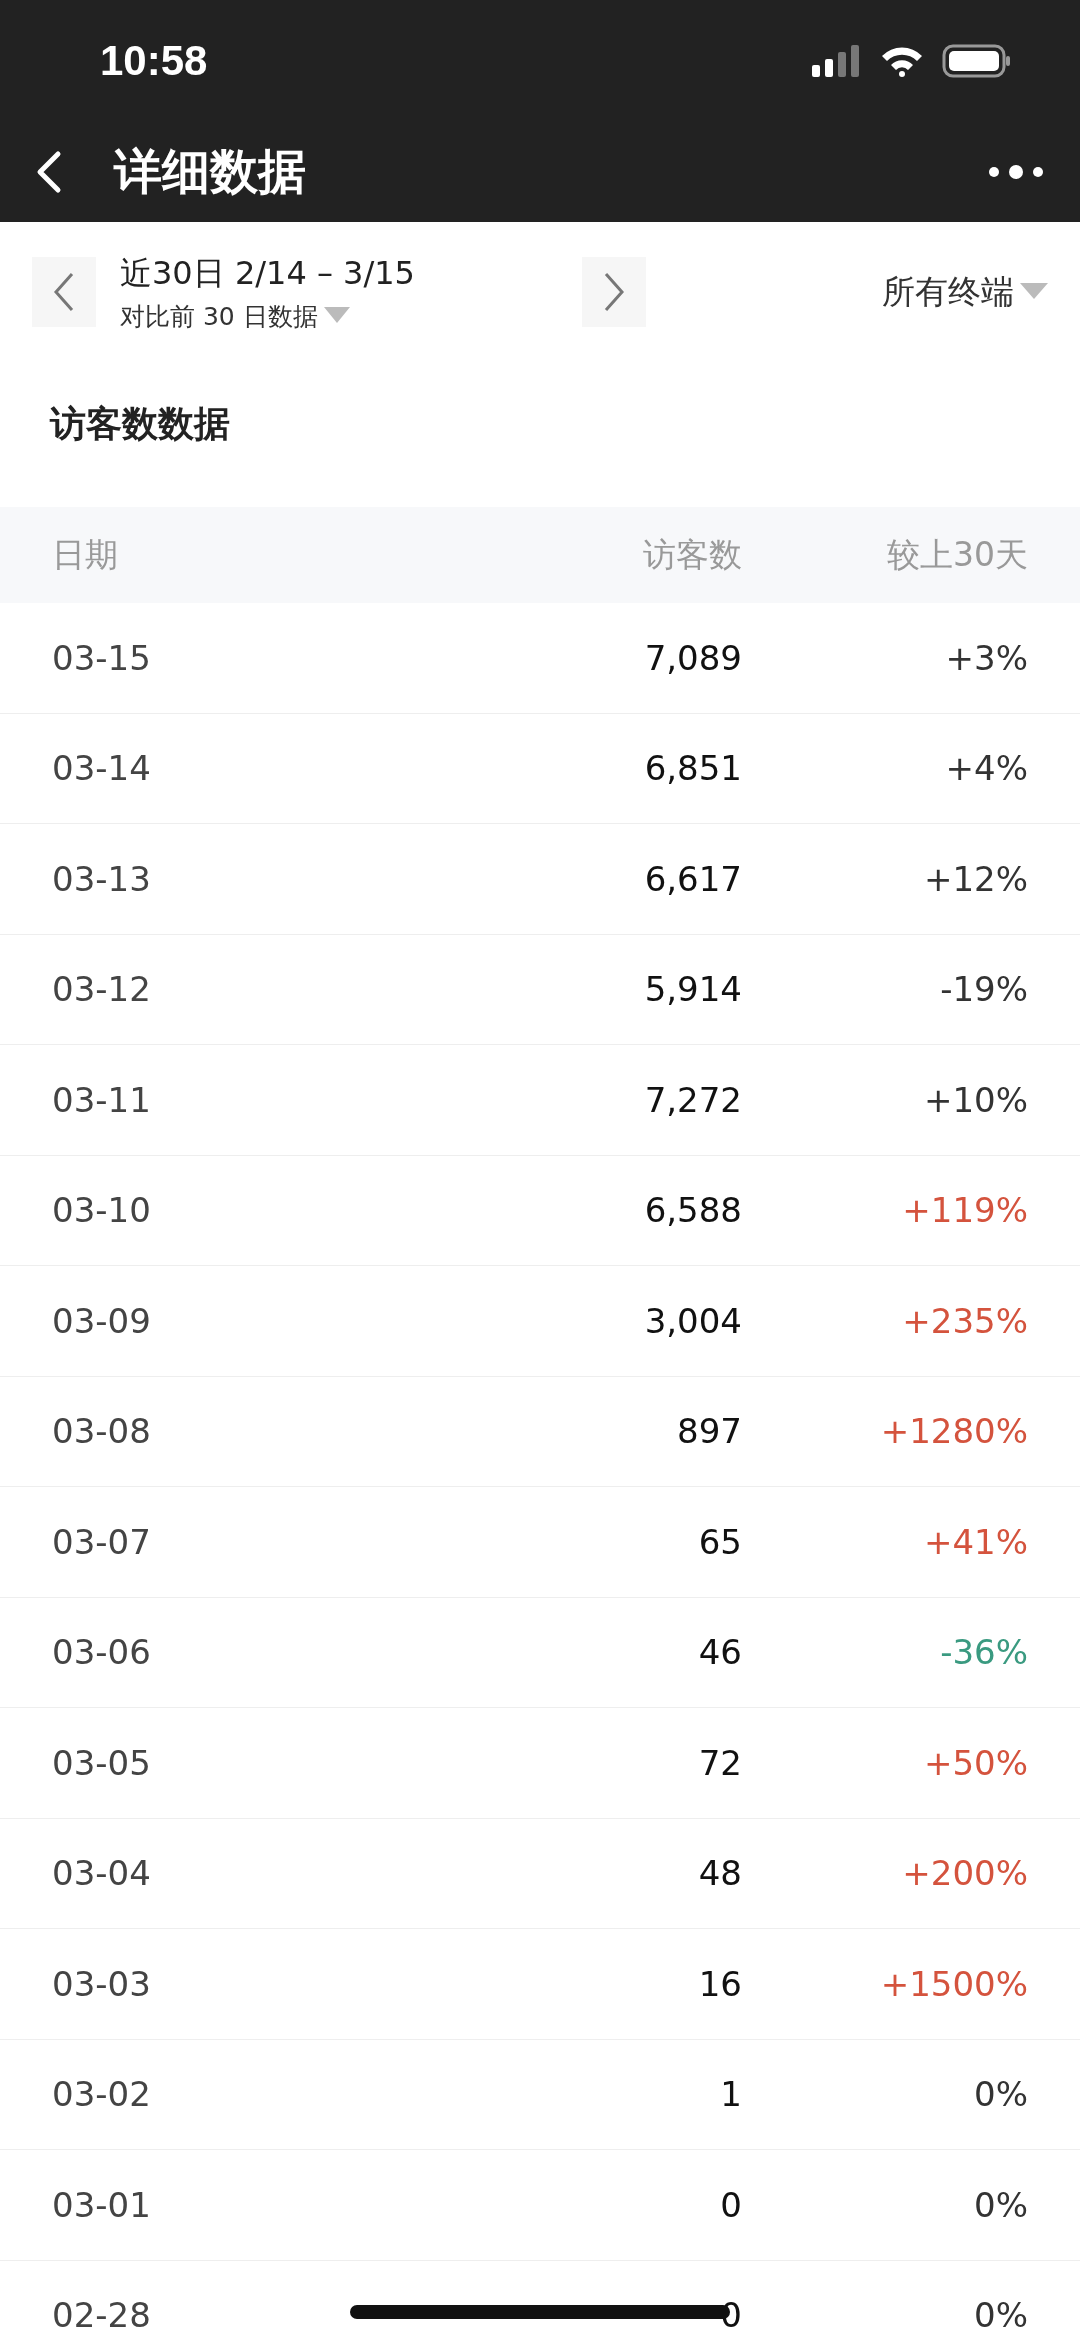 The height and width of the screenshot is (2337, 1080). I want to click on date-range: 近30日 2/14 – 3/15, so click(268, 273).